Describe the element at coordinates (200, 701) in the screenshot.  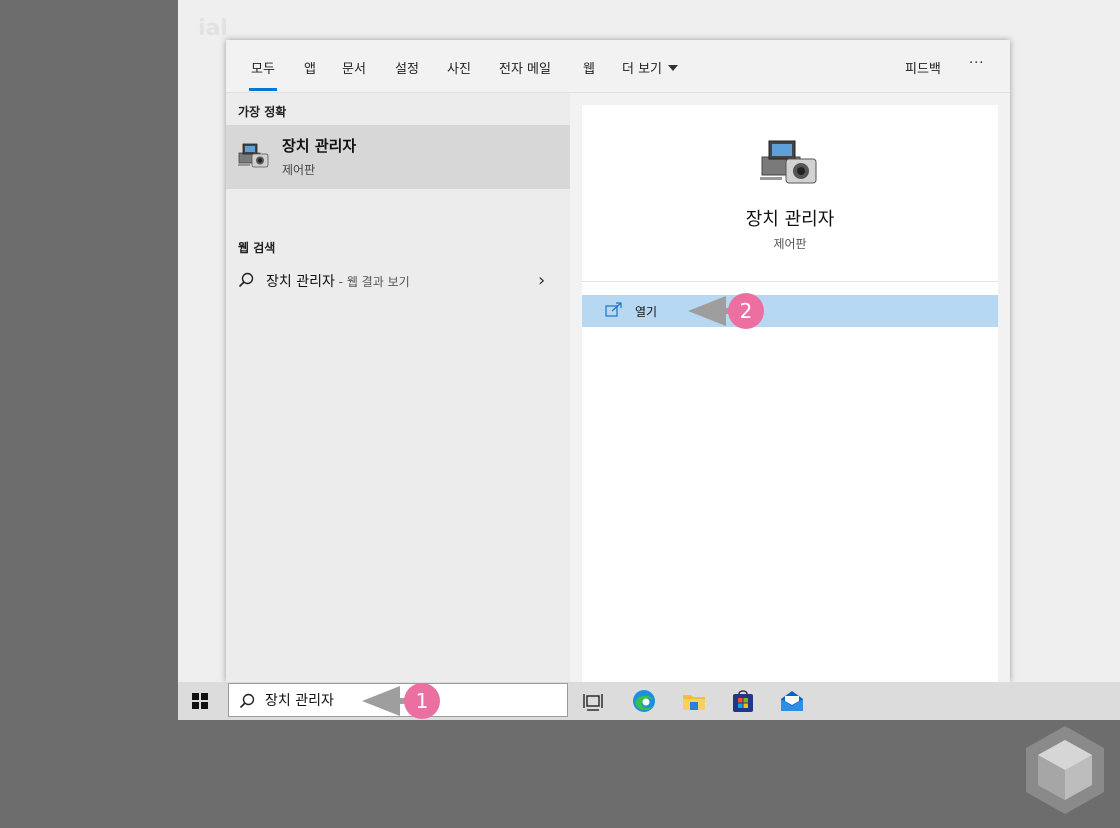
I see `windows-start-icon` at that location.